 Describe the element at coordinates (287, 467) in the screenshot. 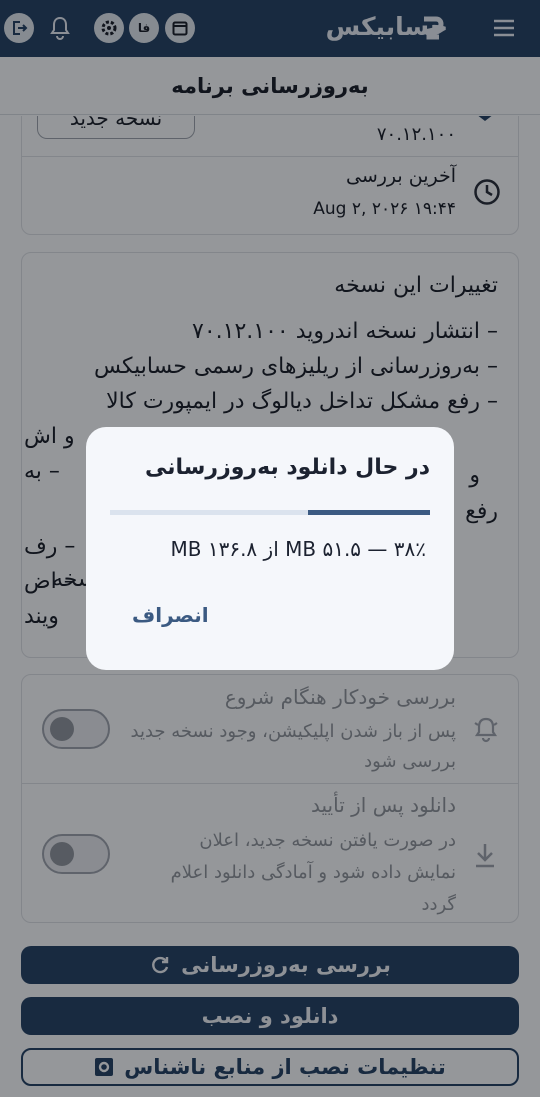

I see `dialog-title: در حال دانلود به‌روزرسانی` at that location.